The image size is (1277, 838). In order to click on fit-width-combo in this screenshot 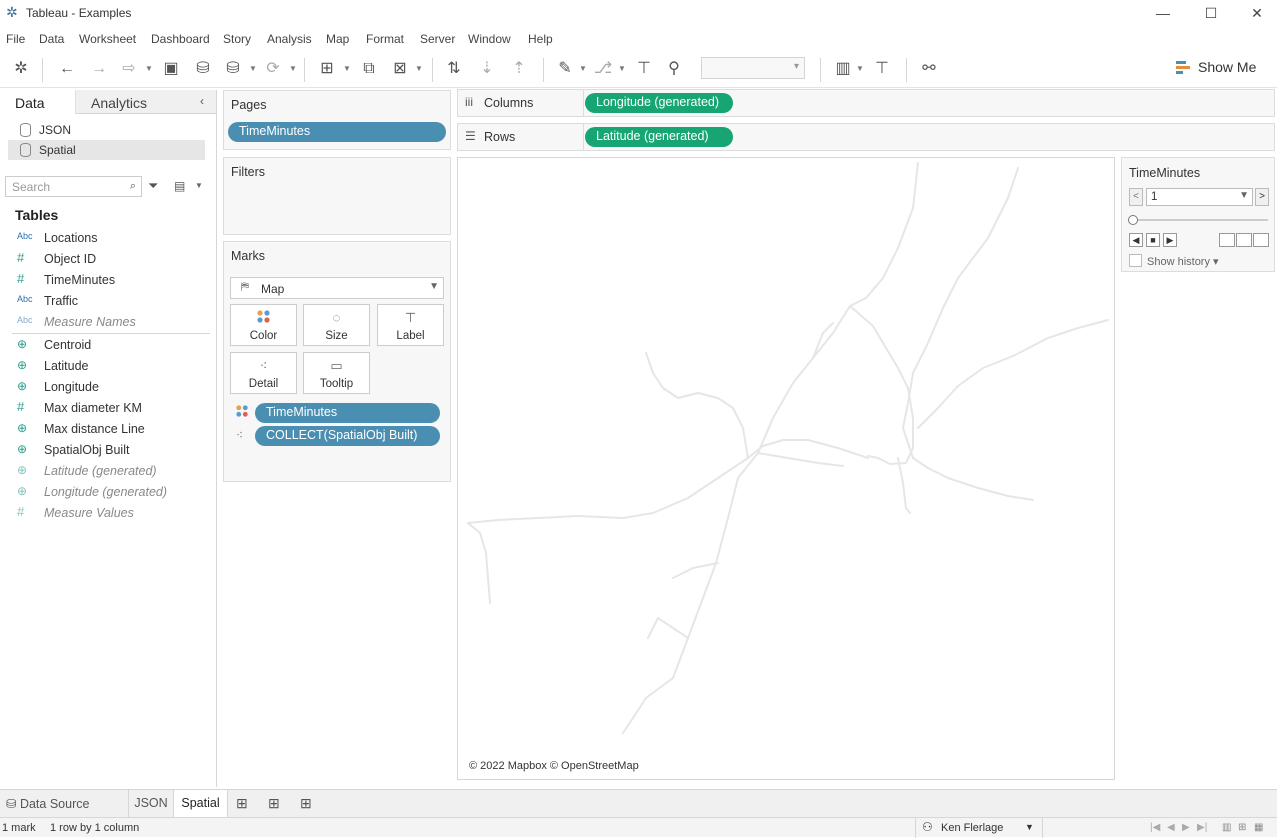, I will do `click(753, 68)`.